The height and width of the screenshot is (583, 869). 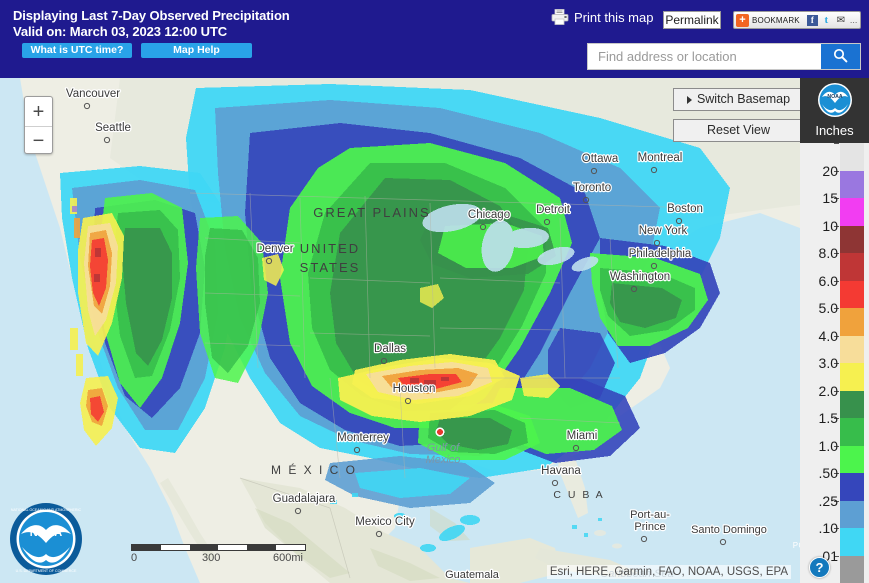 What do you see at coordinates (77, 50) in the screenshot?
I see `what-is-utc-button: What is UTC time?` at bounding box center [77, 50].